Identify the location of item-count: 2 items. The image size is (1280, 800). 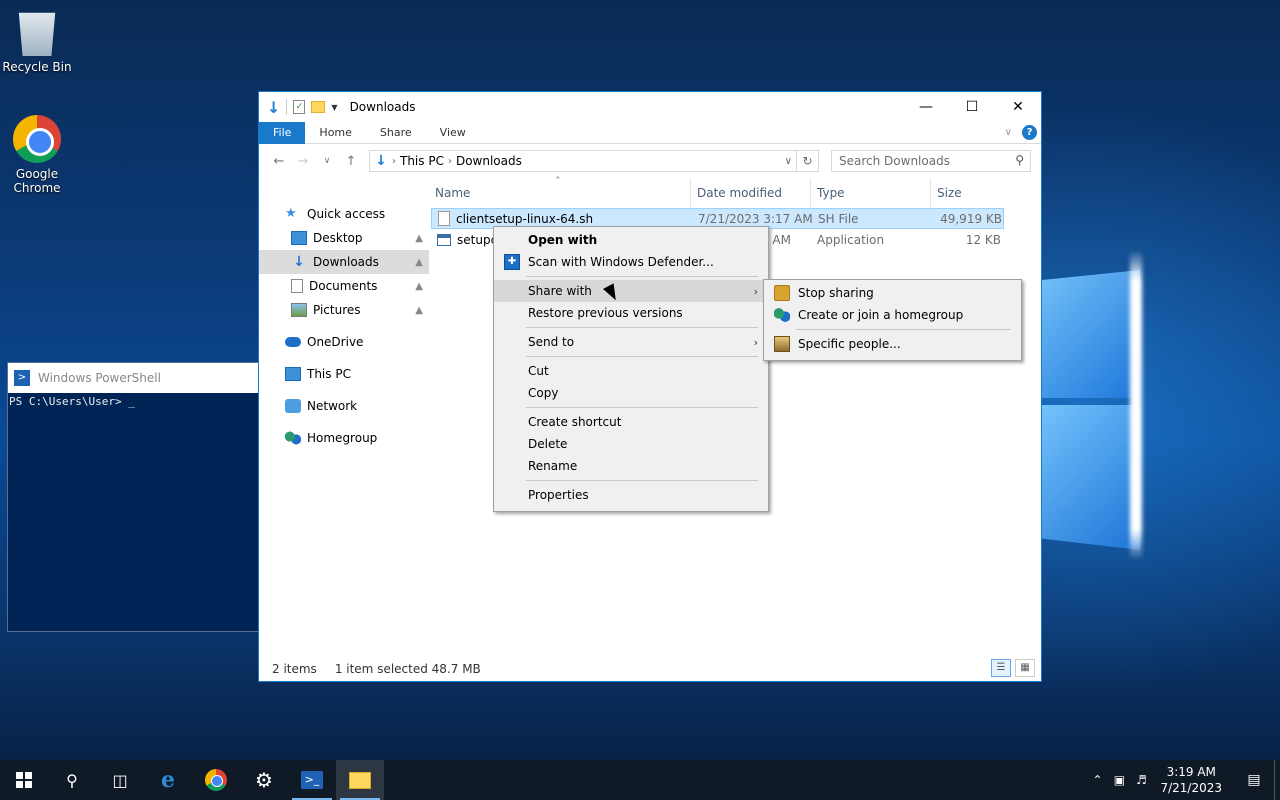
(294, 669).